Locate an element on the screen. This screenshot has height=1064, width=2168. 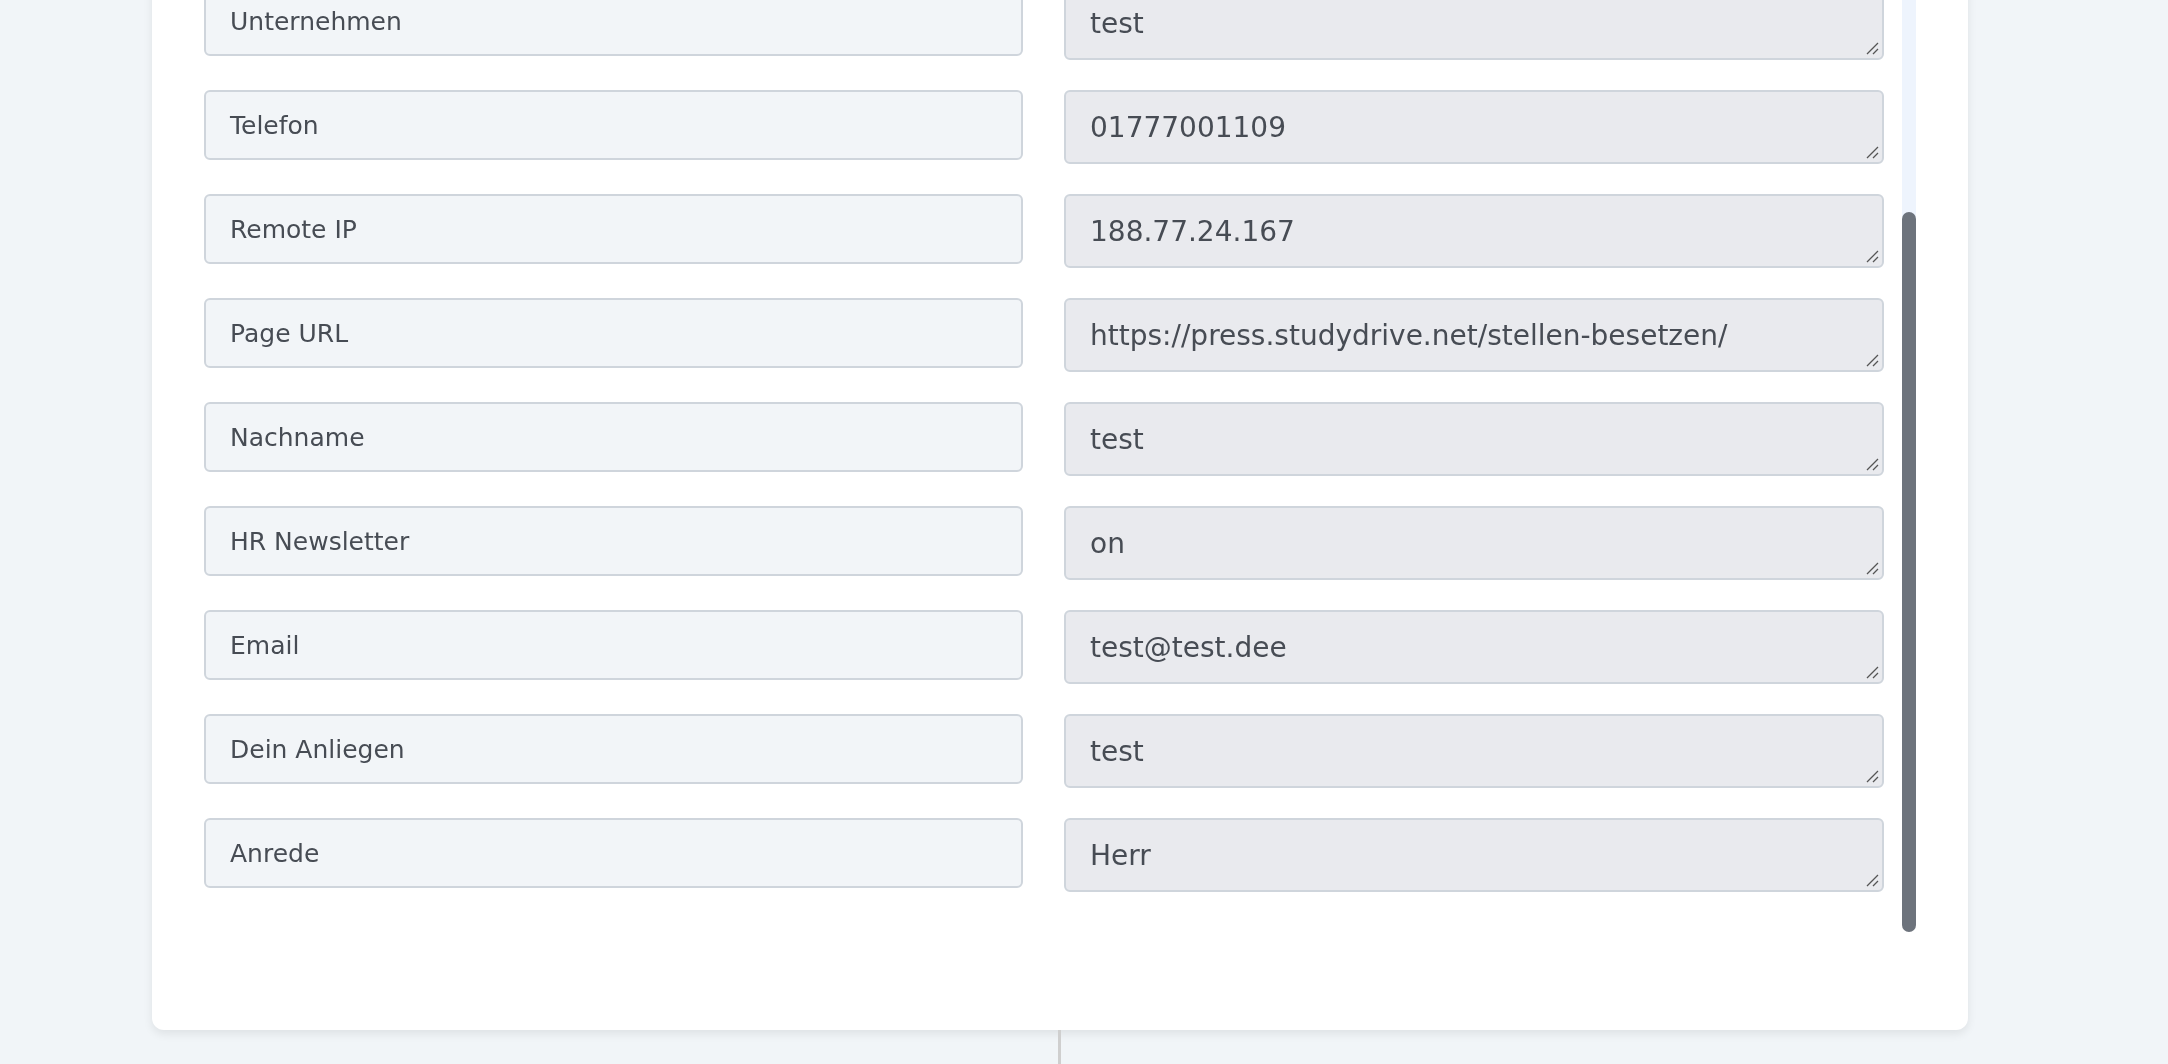
label-field: Nachname is located at coordinates (613, 437).